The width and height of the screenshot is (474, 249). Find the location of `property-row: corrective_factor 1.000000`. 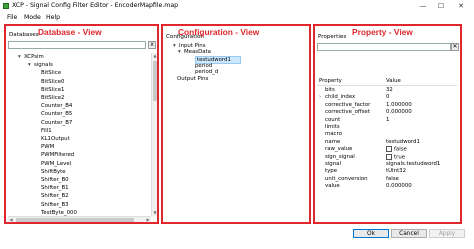

property-row: corrective_factor 1.000000 is located at coordinates (387, 105).